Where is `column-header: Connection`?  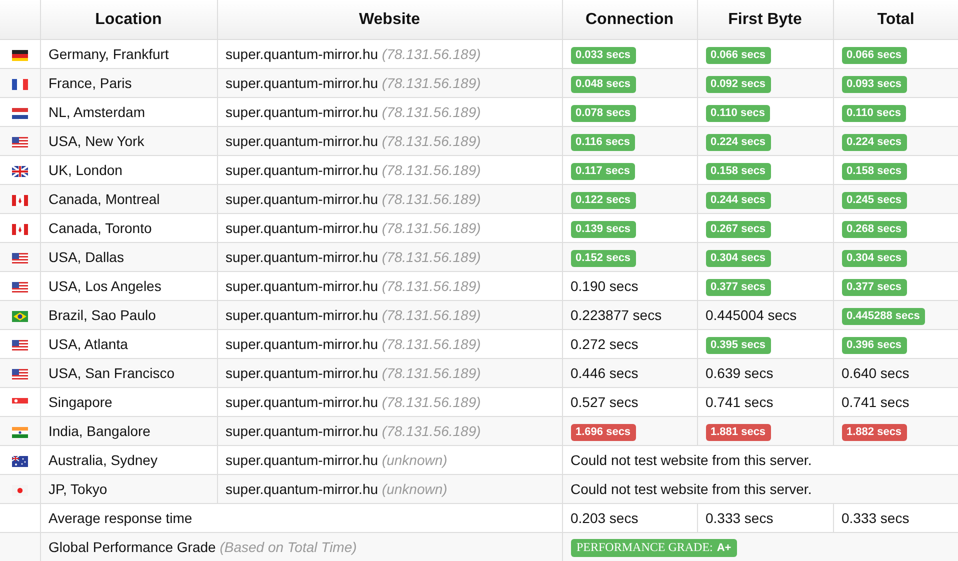 column-header: Connection is located at coordinates (629, 20).